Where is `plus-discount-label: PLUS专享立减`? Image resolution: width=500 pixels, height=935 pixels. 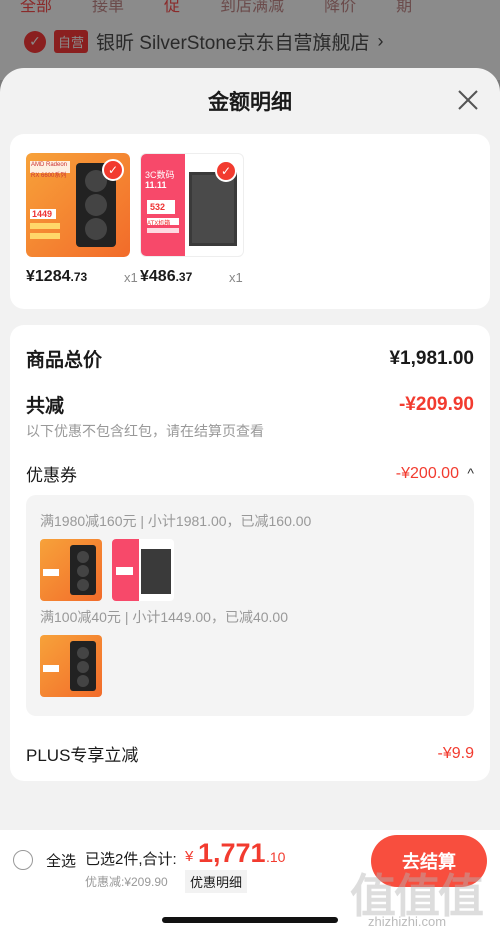
plus-discount-label: PLUS专享立减 is located at coordinates (82, 755).